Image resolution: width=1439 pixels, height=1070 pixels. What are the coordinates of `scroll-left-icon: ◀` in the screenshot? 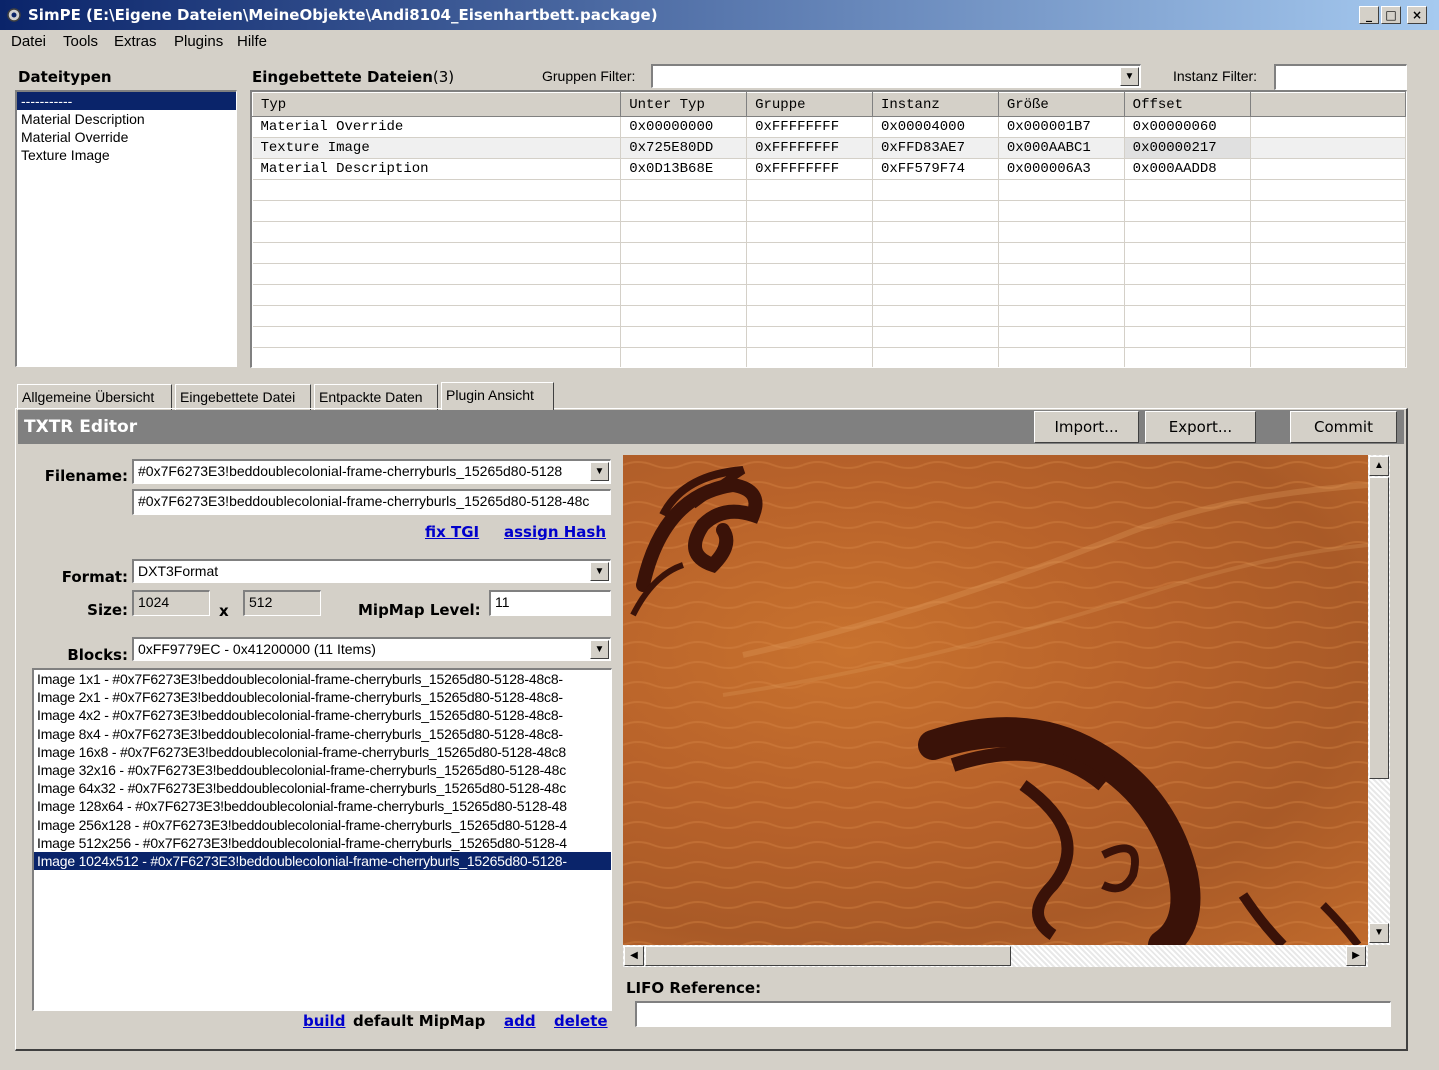 It's located at (634, 956).